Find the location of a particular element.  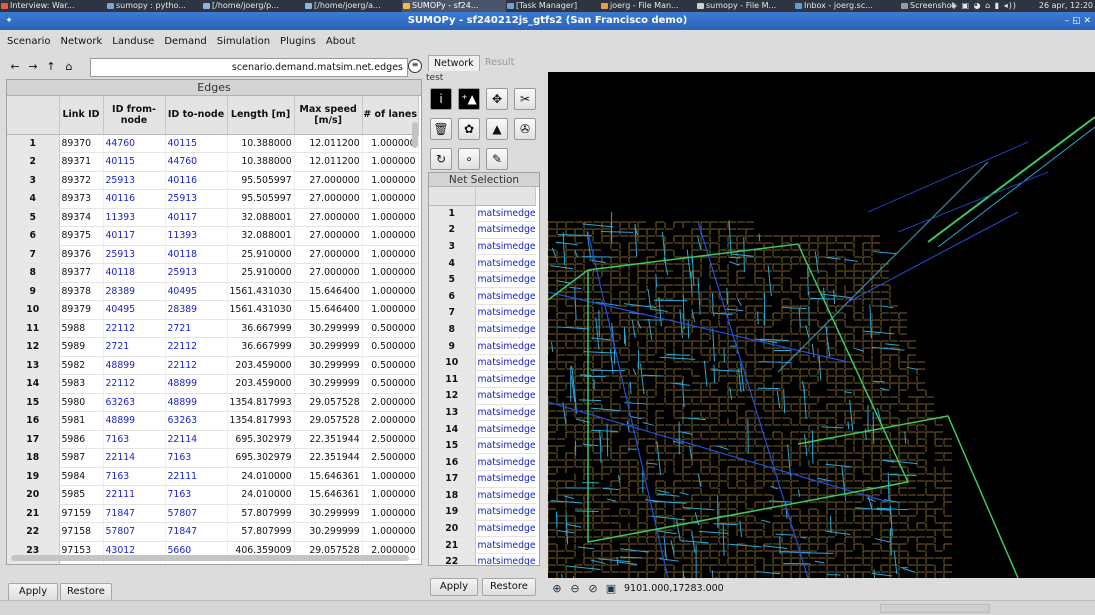

network-tool-icon: ✇ is located at coordinates (525, 129).